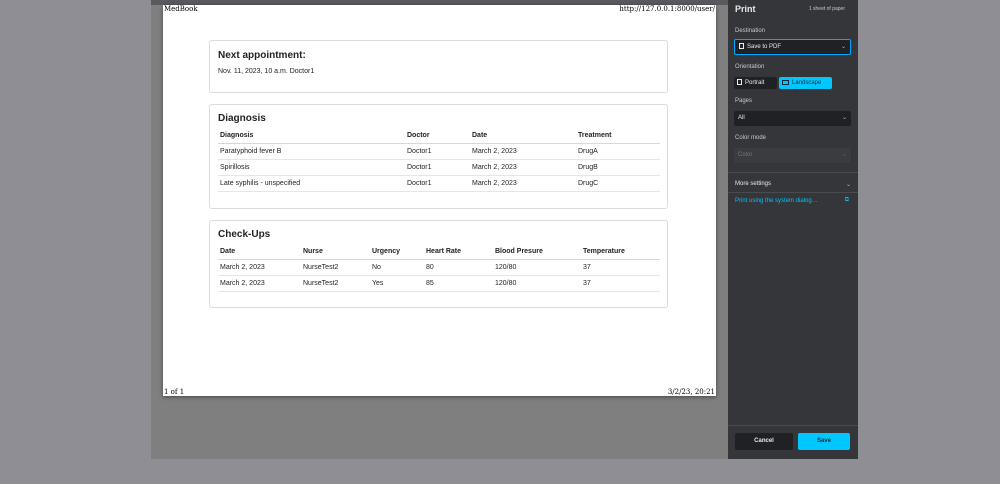  What do you see at coordinates (824, 441) in the screenshot?
I see `save-button: Save` at bounding box center [824, 441].